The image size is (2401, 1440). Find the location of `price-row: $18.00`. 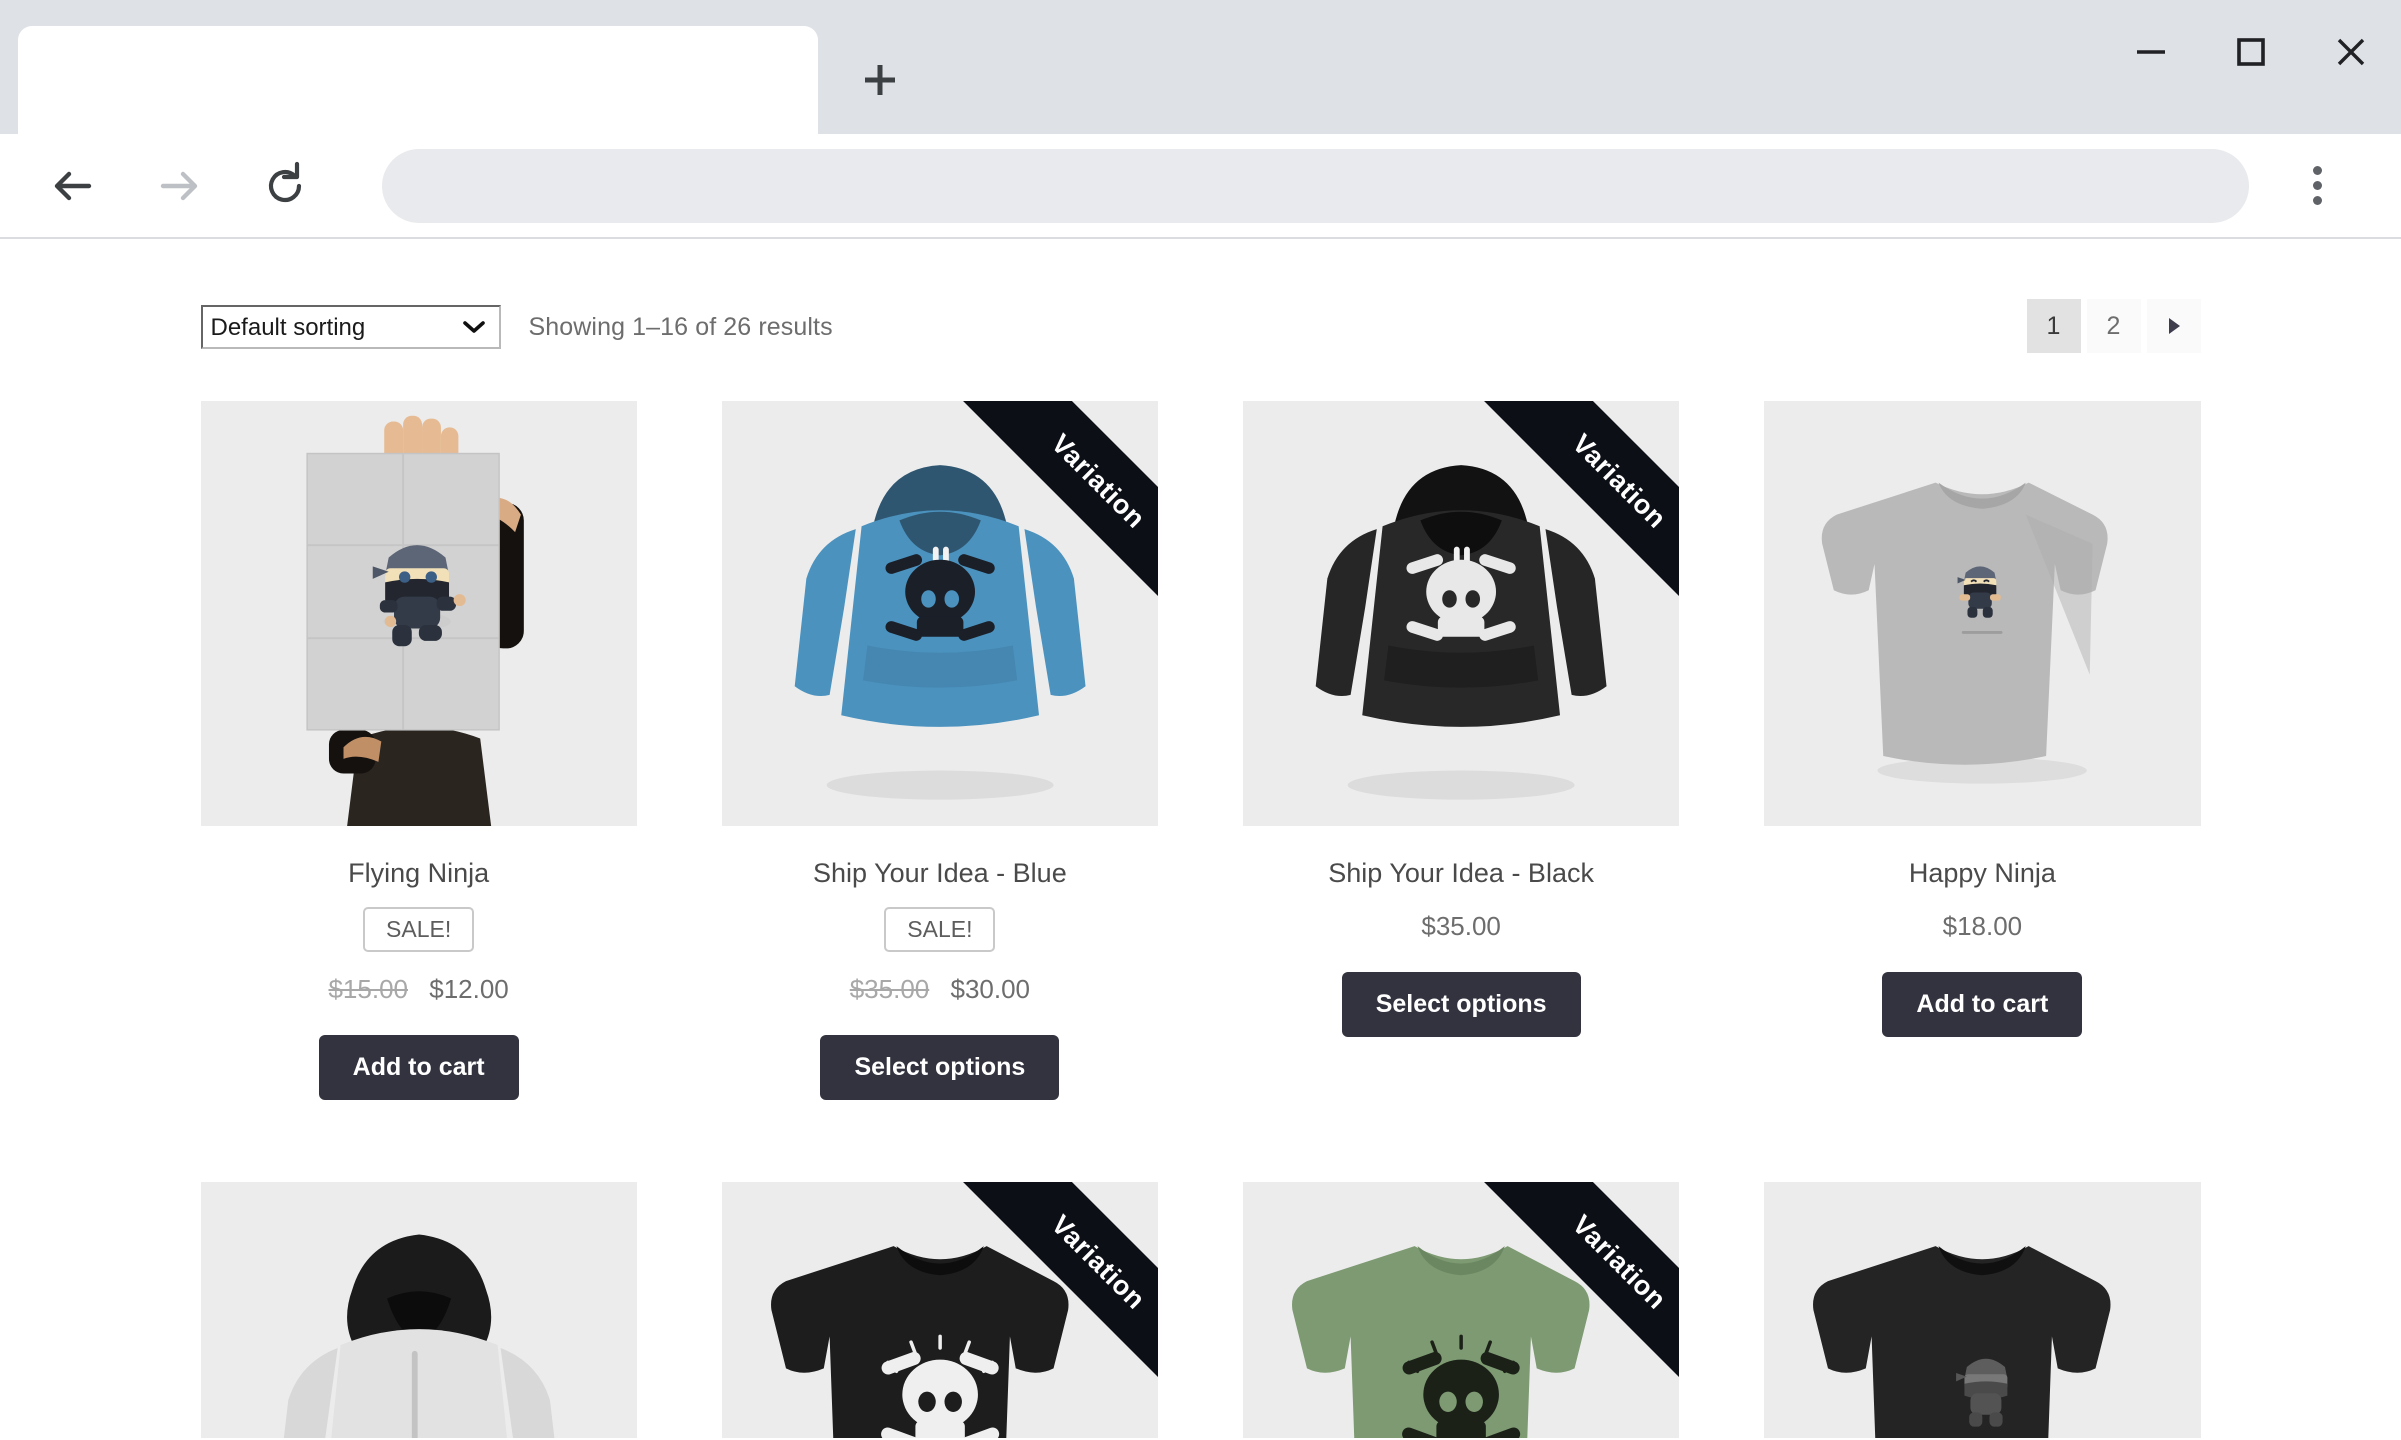

price-row: $18.00 is located at coordinates (1982, 926).